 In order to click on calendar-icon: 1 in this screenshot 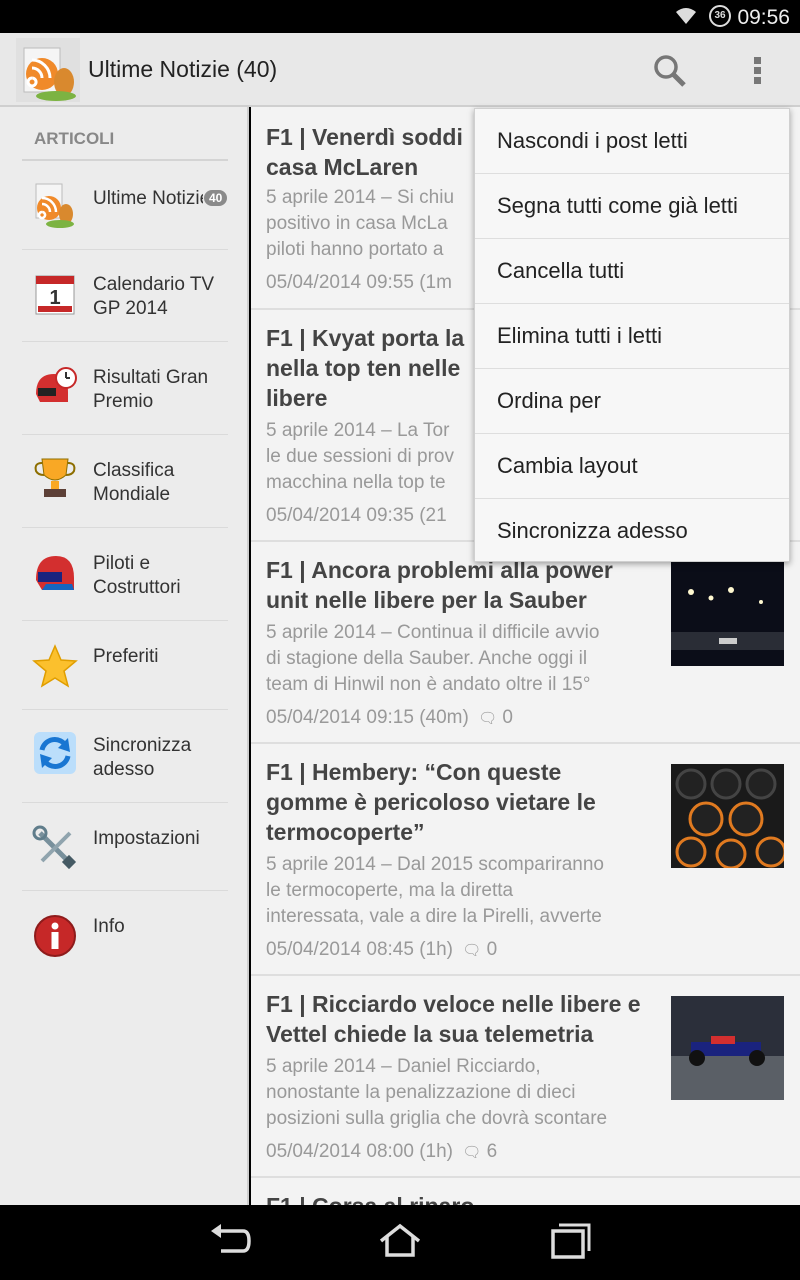, I will do `click(55, 295)`.